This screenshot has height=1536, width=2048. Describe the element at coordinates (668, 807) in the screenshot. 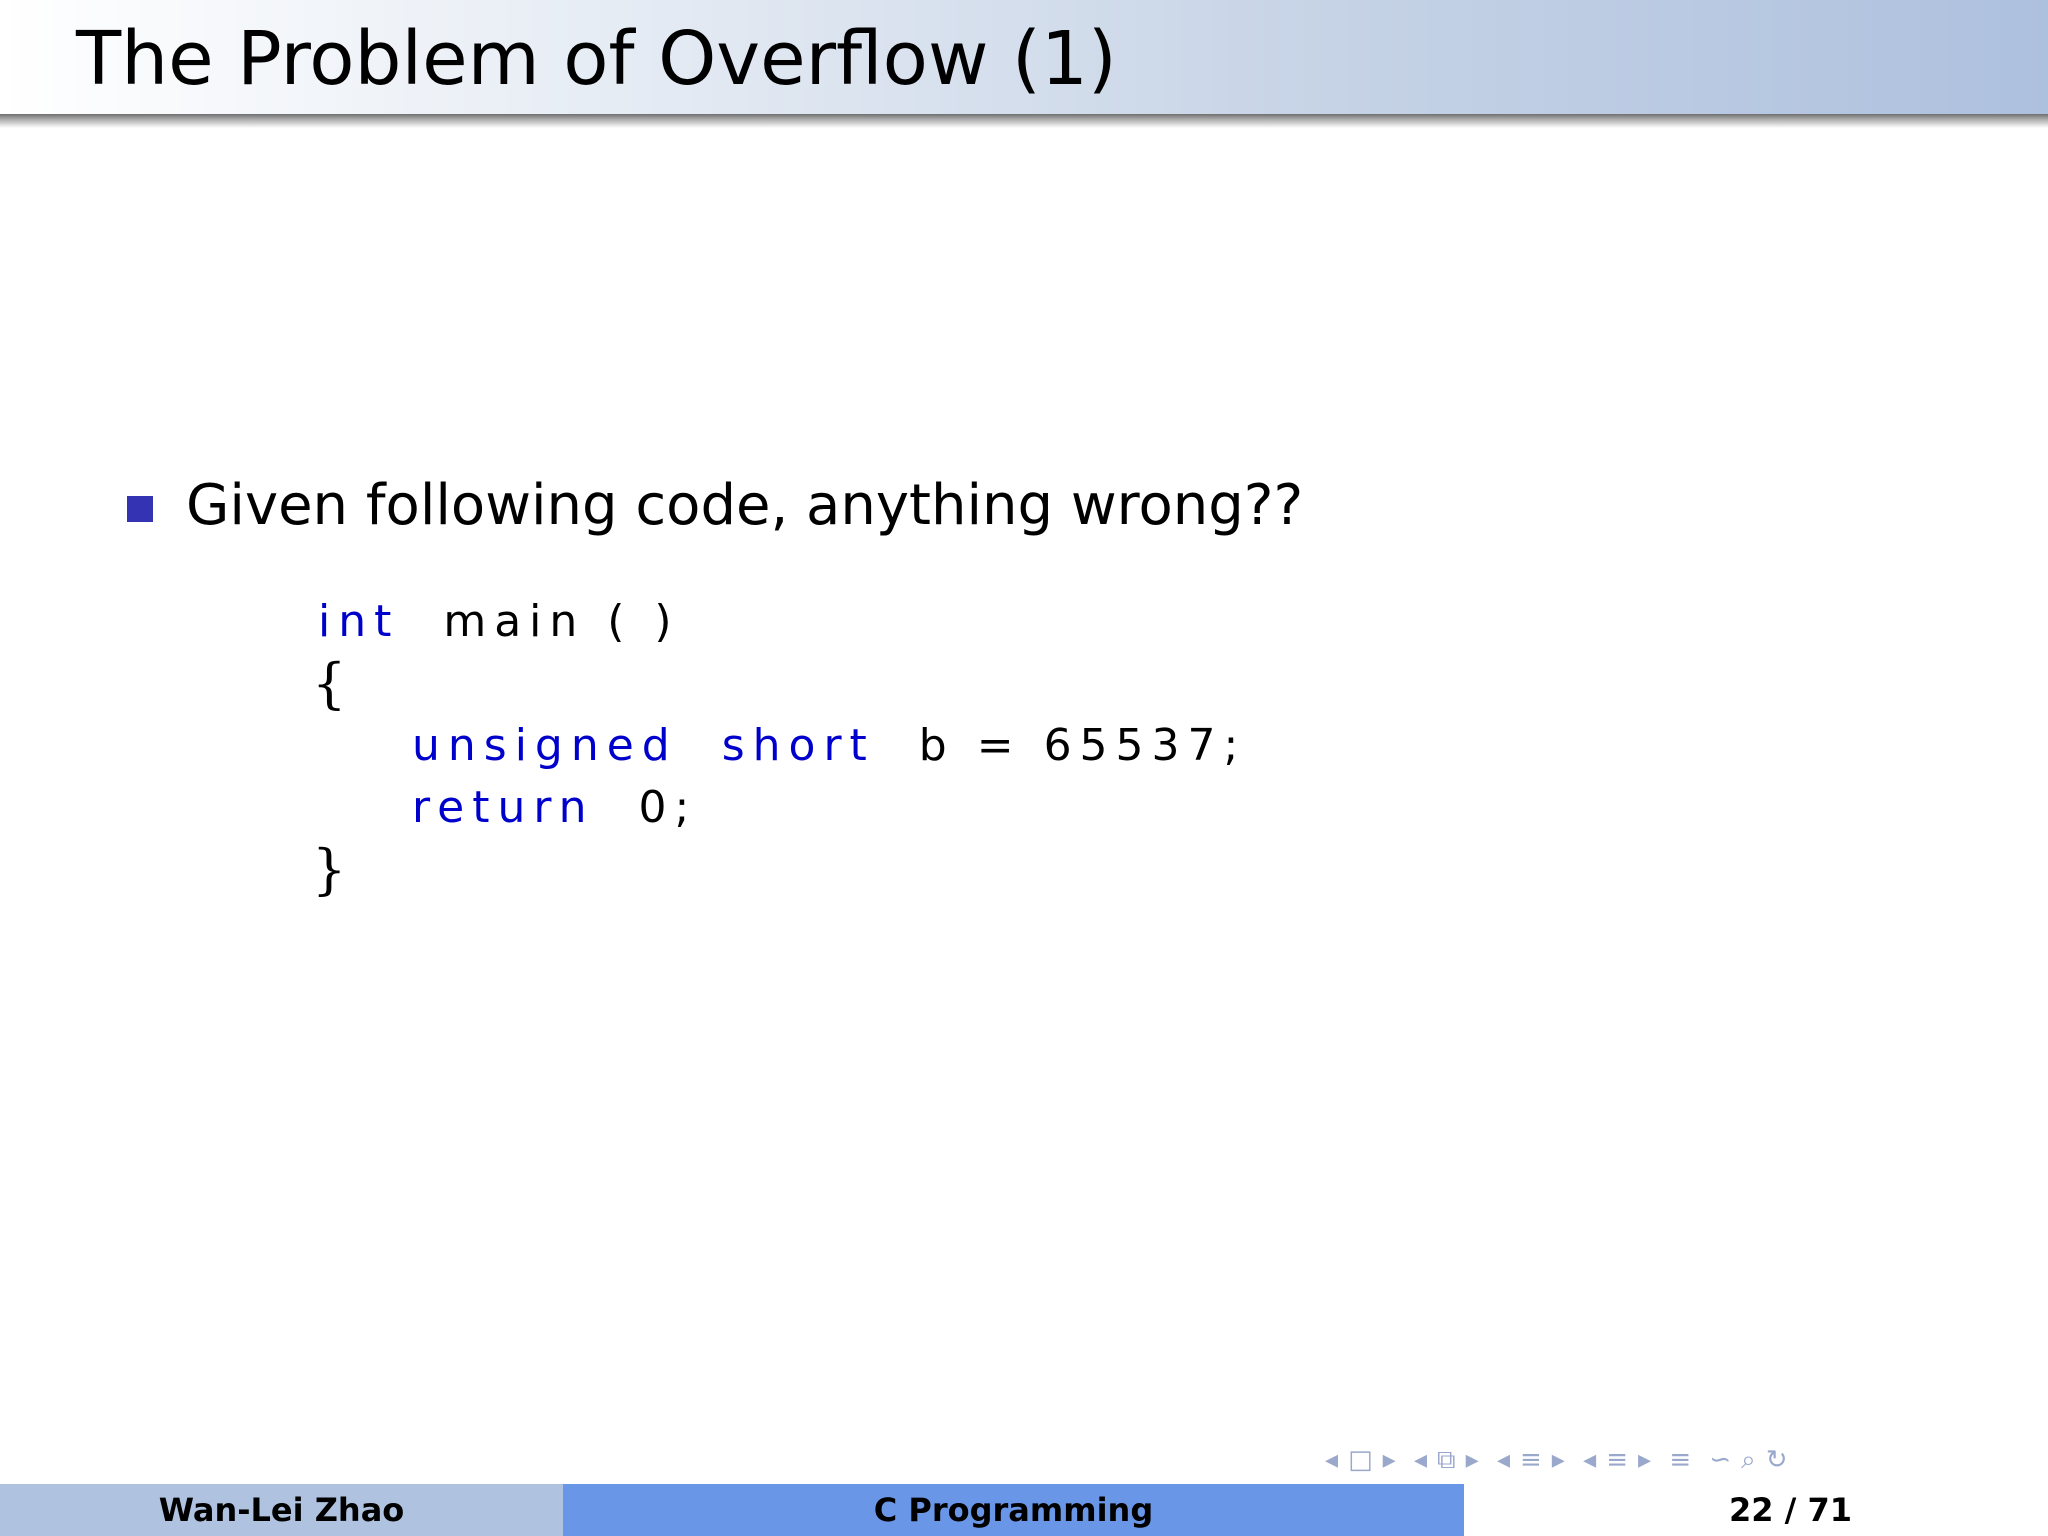

I see `code-text: 0;` at that location.